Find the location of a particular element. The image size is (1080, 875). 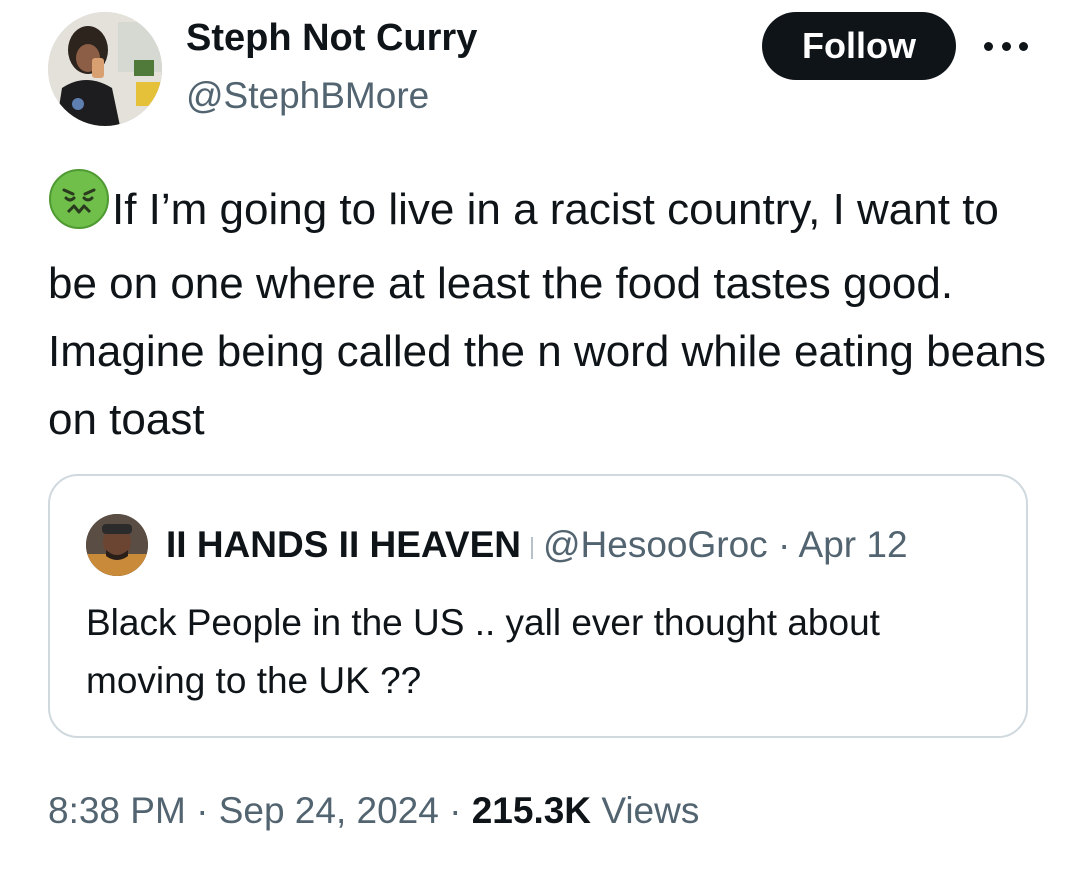

quoted-avatar-photo-icon is located at coordinates (117, 545).